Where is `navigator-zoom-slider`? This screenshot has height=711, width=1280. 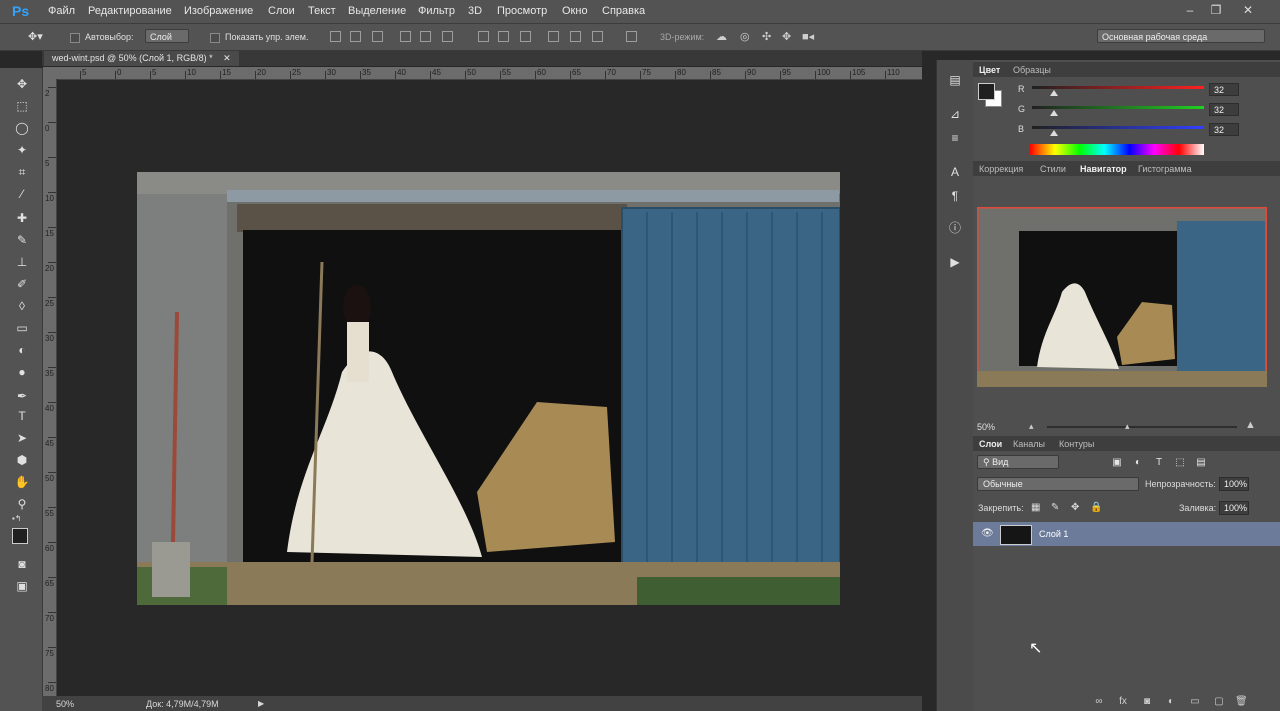 navigator-zoom-slider is located at coordinates (1142, 427).